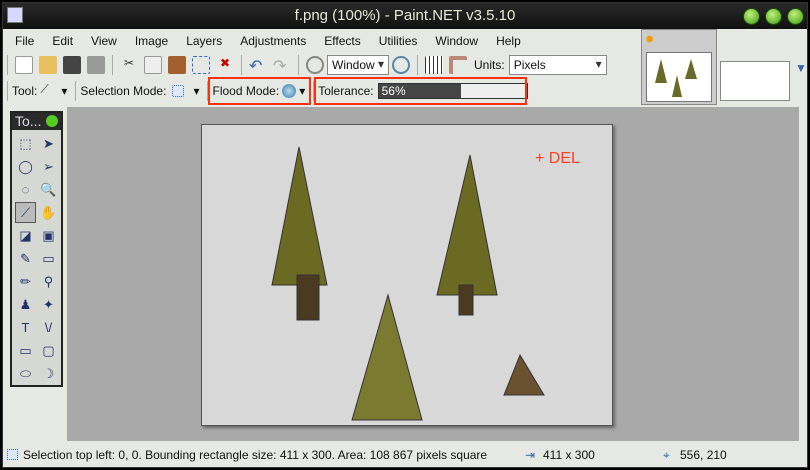  What do you see at coordinates (25, 258) in the screenshot?
I see `paintbrush-icon: ✎` at bounding box center [25, 258].